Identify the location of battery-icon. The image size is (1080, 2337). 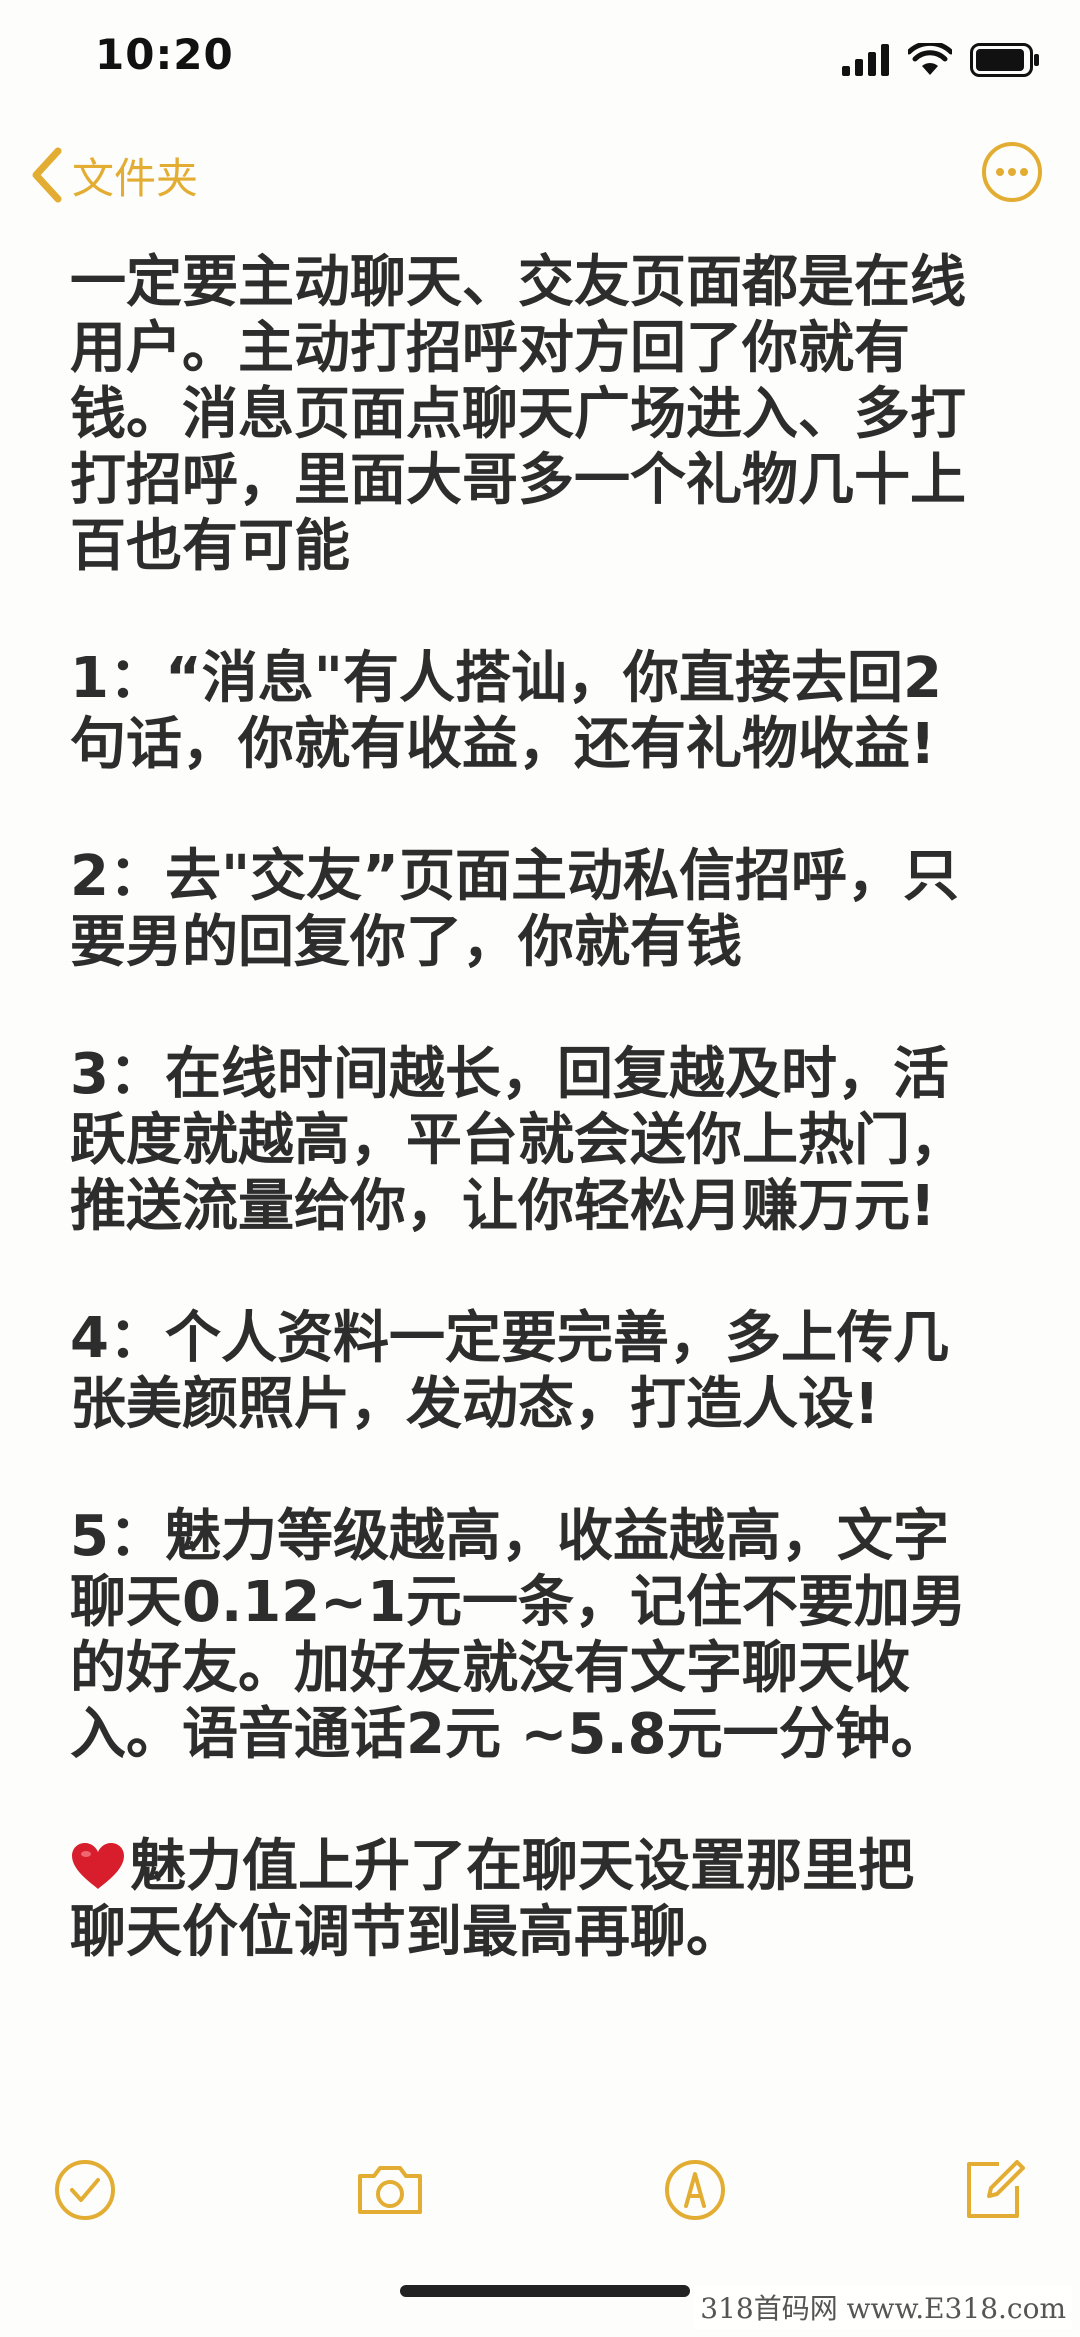
(1004, 60).